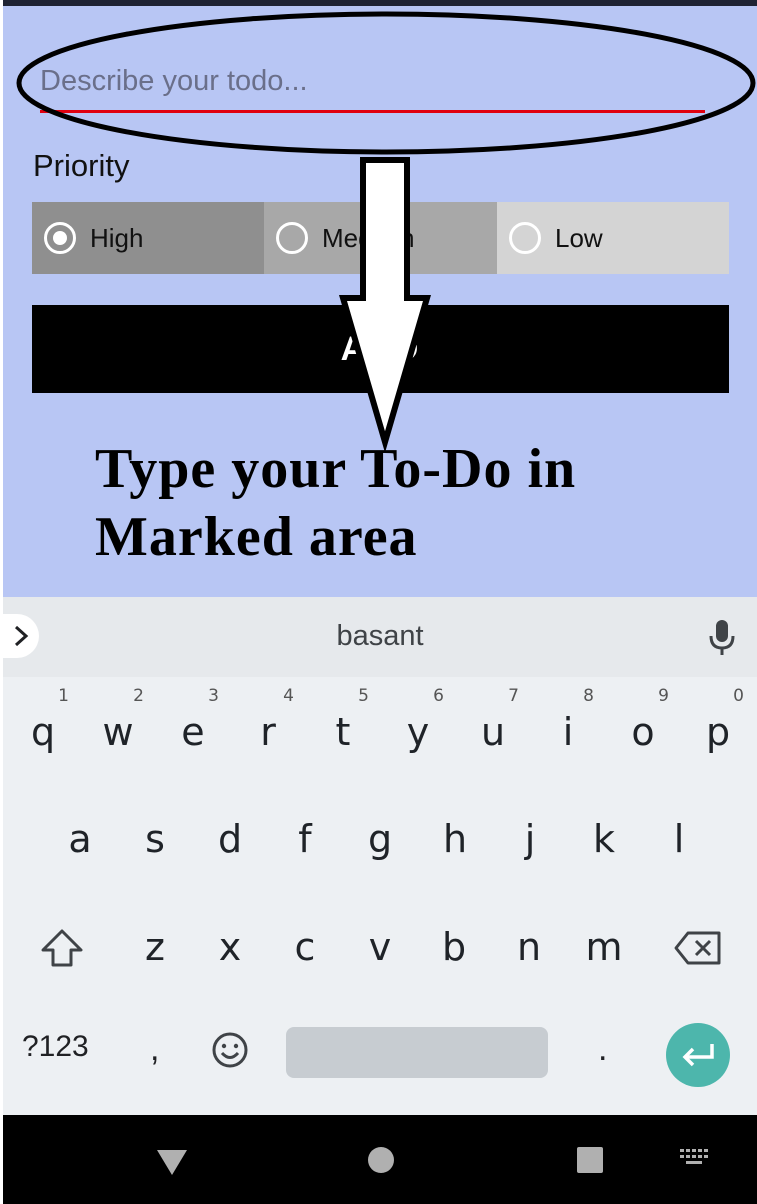  Describe the element at coordinates (738, 696) in the screenshot. I see `key-hint: 0` at that location.